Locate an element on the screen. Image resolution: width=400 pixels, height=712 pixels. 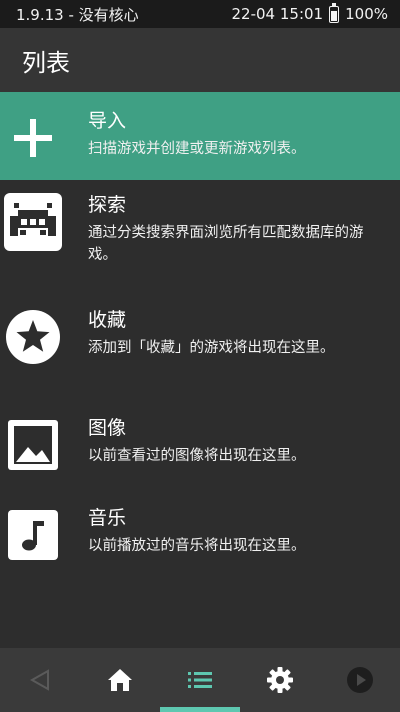
image-icon is located at coordinates (33, 445).